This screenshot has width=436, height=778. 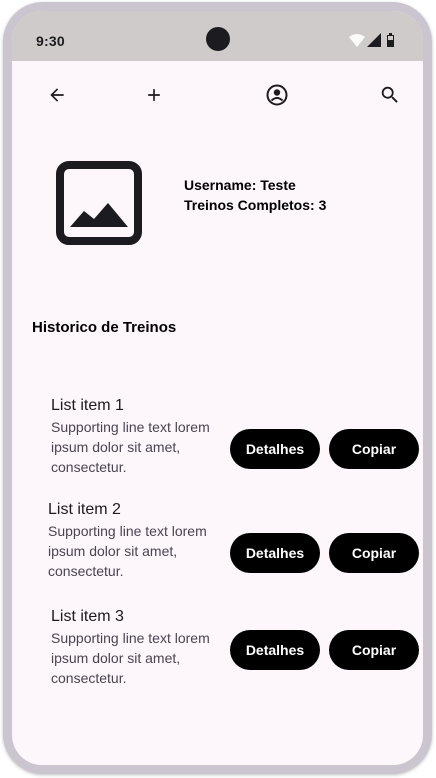 What do you see at coordinates (390, 40) in the screenshot?
I see `battery-icon` at bounding box center [390, 40].